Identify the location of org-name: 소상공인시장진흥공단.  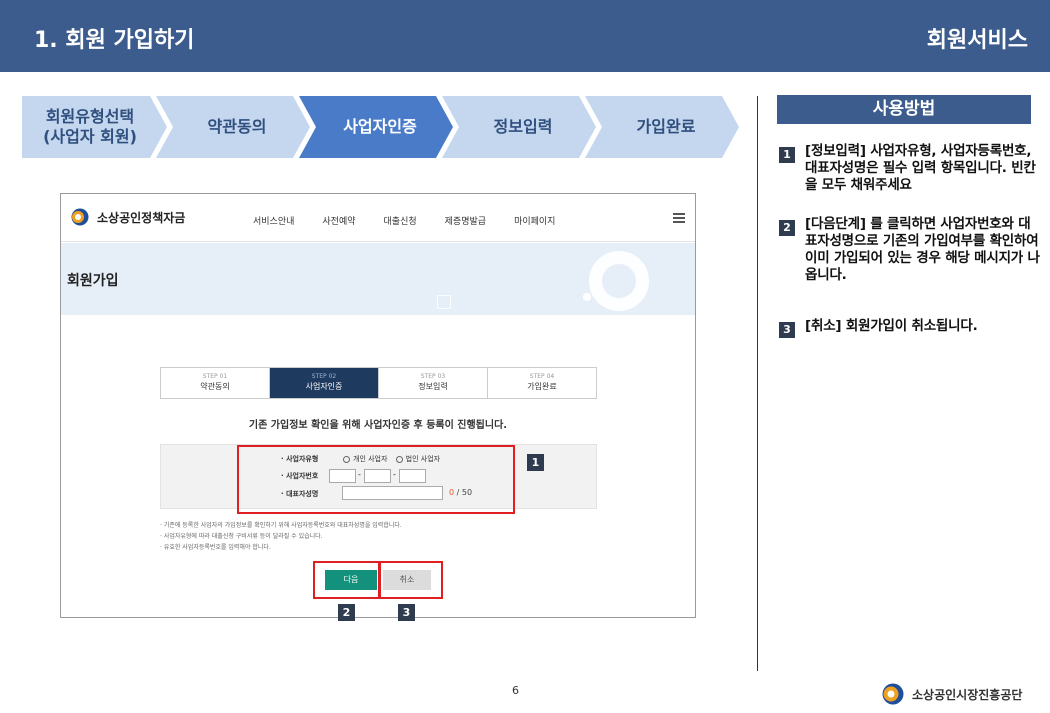
(967, 694).